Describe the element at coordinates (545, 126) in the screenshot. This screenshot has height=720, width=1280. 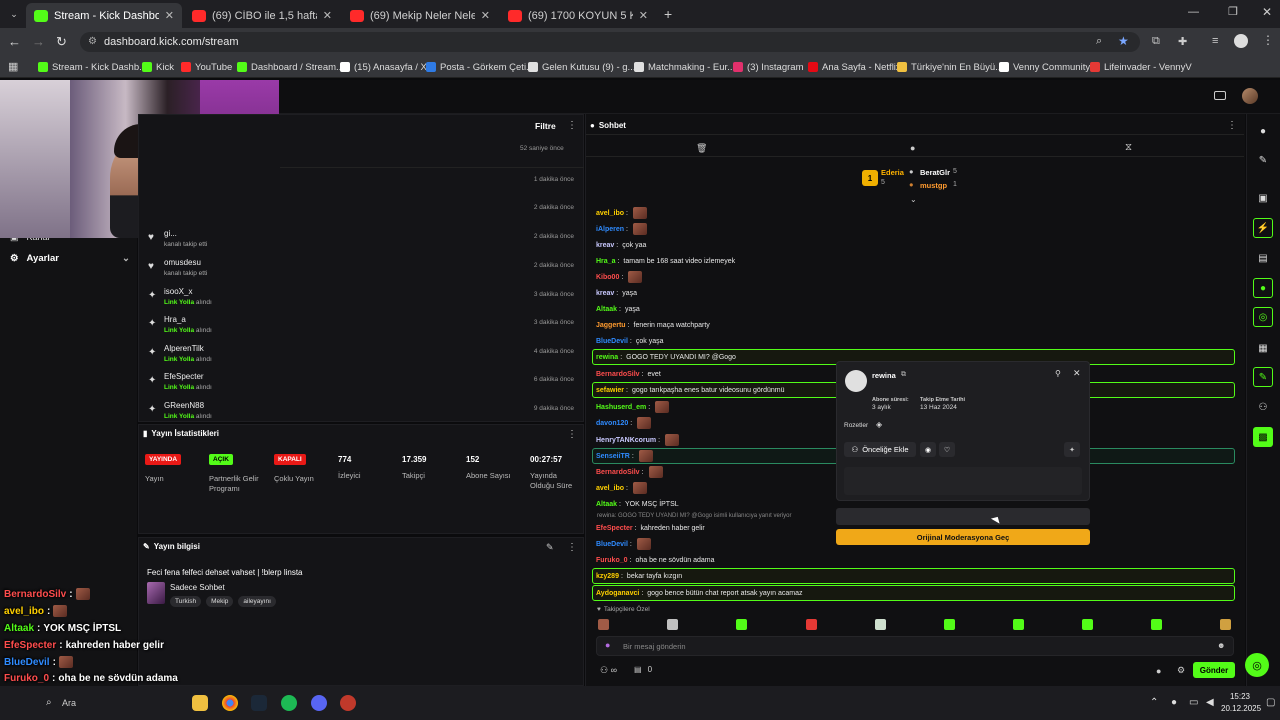
I see `filter-button: Filtre` at that location.